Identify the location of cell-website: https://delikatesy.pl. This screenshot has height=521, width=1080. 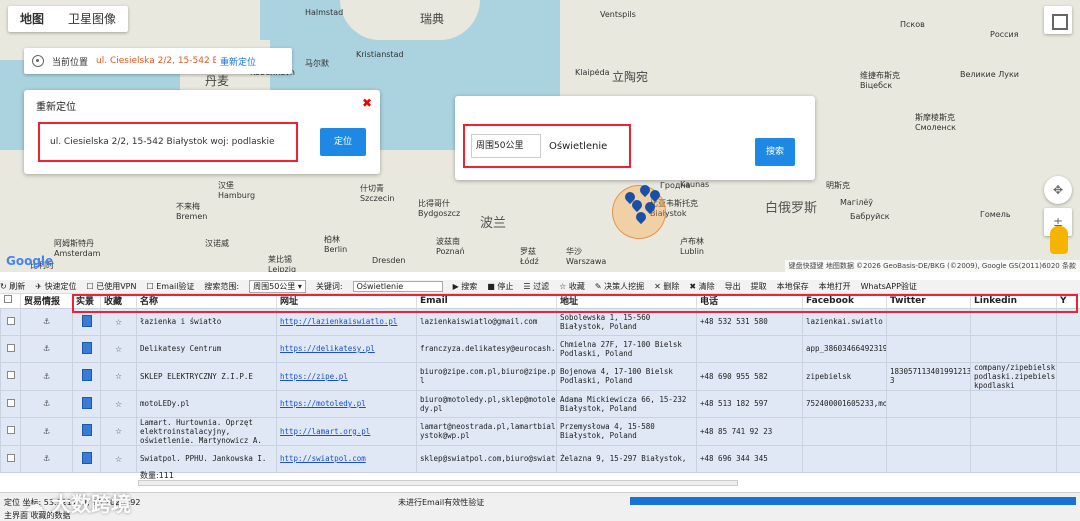
(346, 348).